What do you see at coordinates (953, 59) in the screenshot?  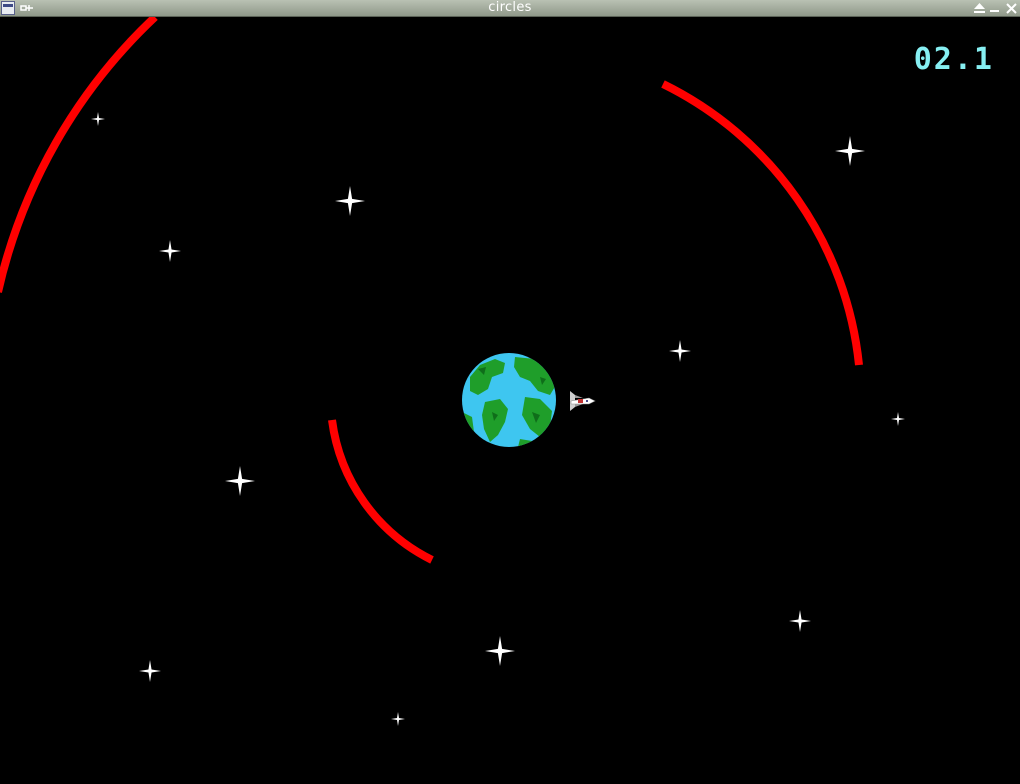 I see `timer-display: 02.1` at bounding box center [953, 59].